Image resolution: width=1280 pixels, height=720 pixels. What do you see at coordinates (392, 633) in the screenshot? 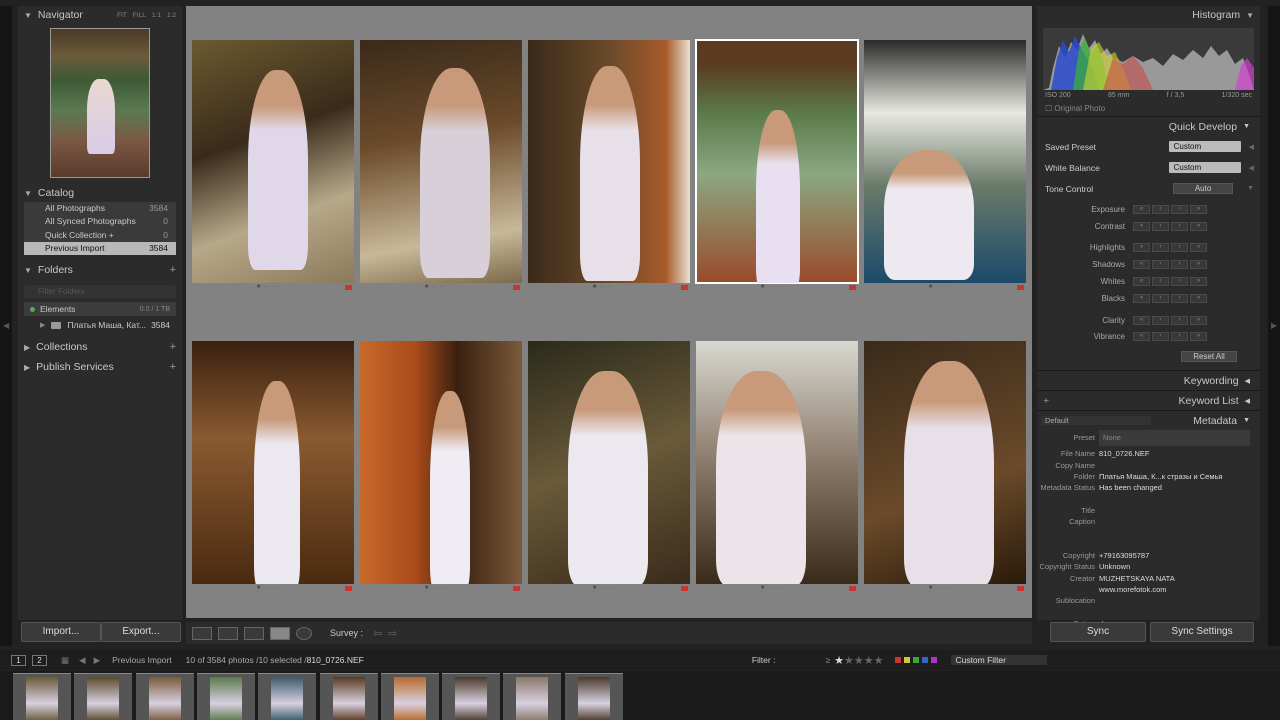
I see `next-arrow-icon: ⇨` at bounding box center [392, 633].